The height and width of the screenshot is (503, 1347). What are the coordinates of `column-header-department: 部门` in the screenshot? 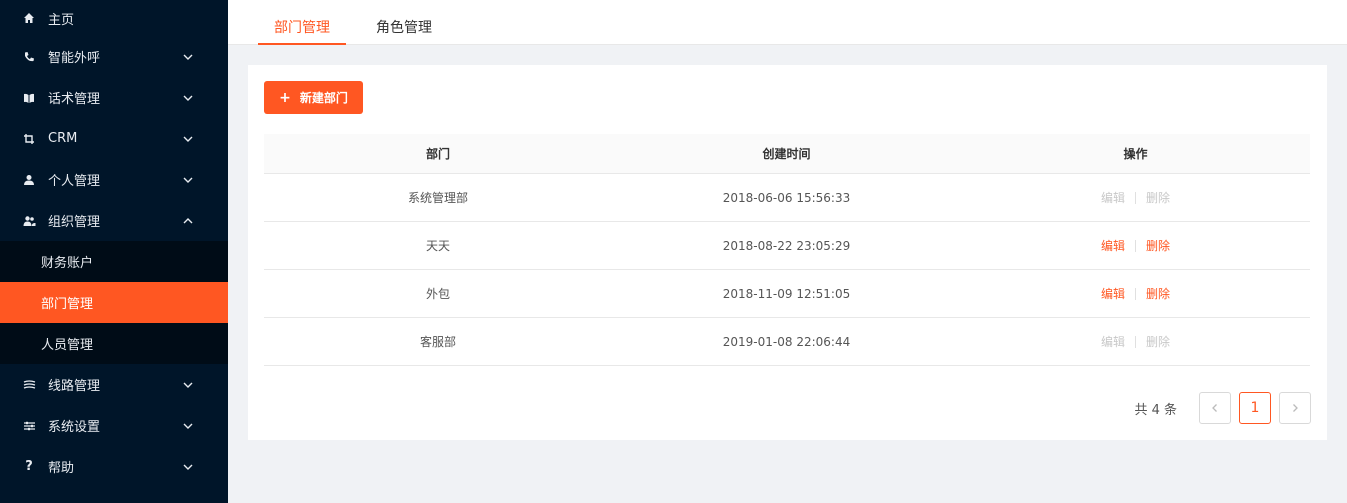 It's located at (437, 154).